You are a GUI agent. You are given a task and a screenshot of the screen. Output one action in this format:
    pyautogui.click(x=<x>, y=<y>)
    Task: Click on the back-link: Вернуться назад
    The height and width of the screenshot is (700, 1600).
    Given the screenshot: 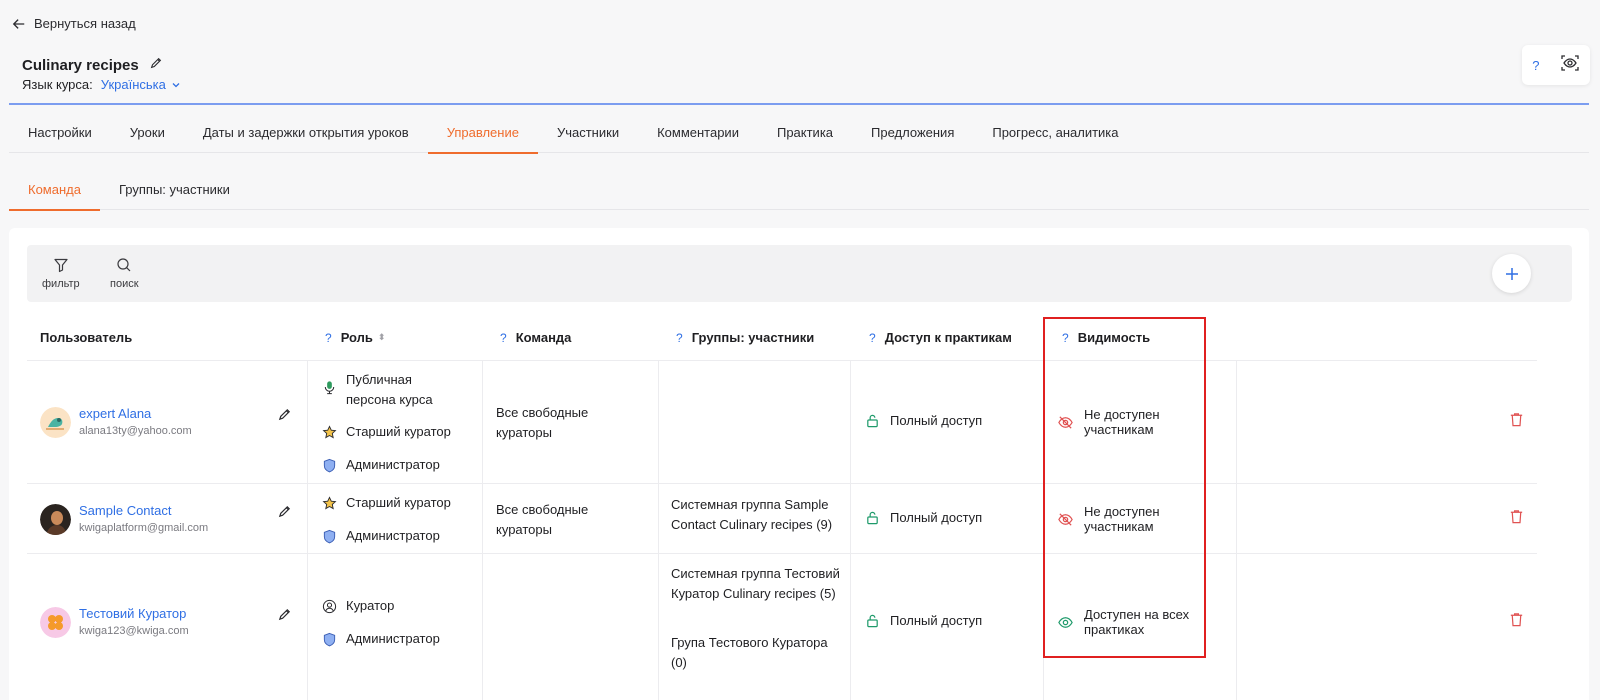 What is the action you would take?
    pyautogui.click(x=74, y=23)
    